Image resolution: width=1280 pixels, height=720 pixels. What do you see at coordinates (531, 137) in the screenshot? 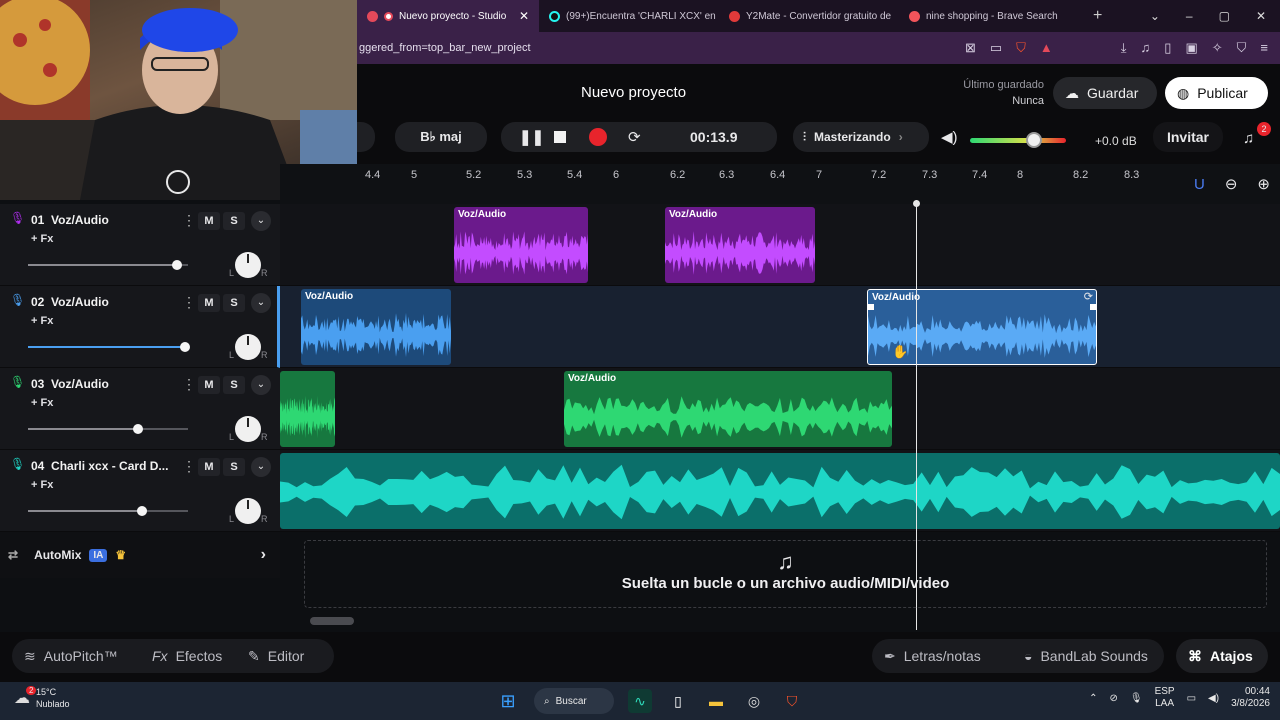
I see `pause-icon: ❚❚` at bounding box center [531, 137].